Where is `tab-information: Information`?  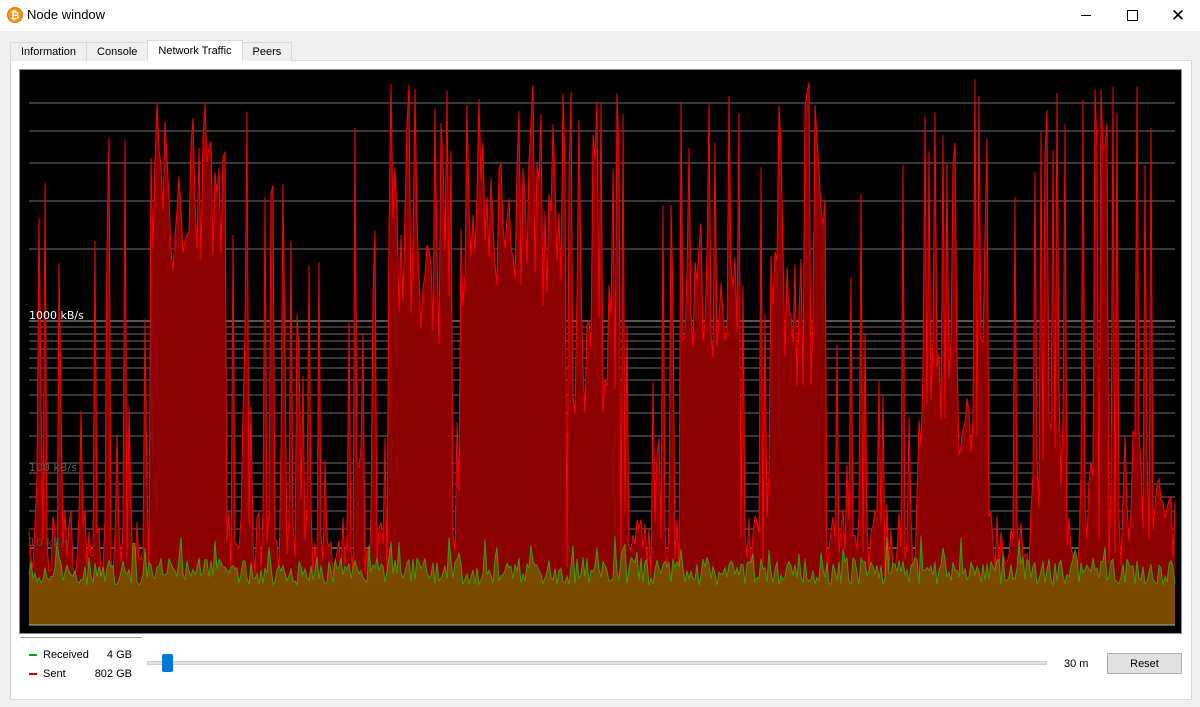
tab-information: Information is located at coordinates (49, 51).